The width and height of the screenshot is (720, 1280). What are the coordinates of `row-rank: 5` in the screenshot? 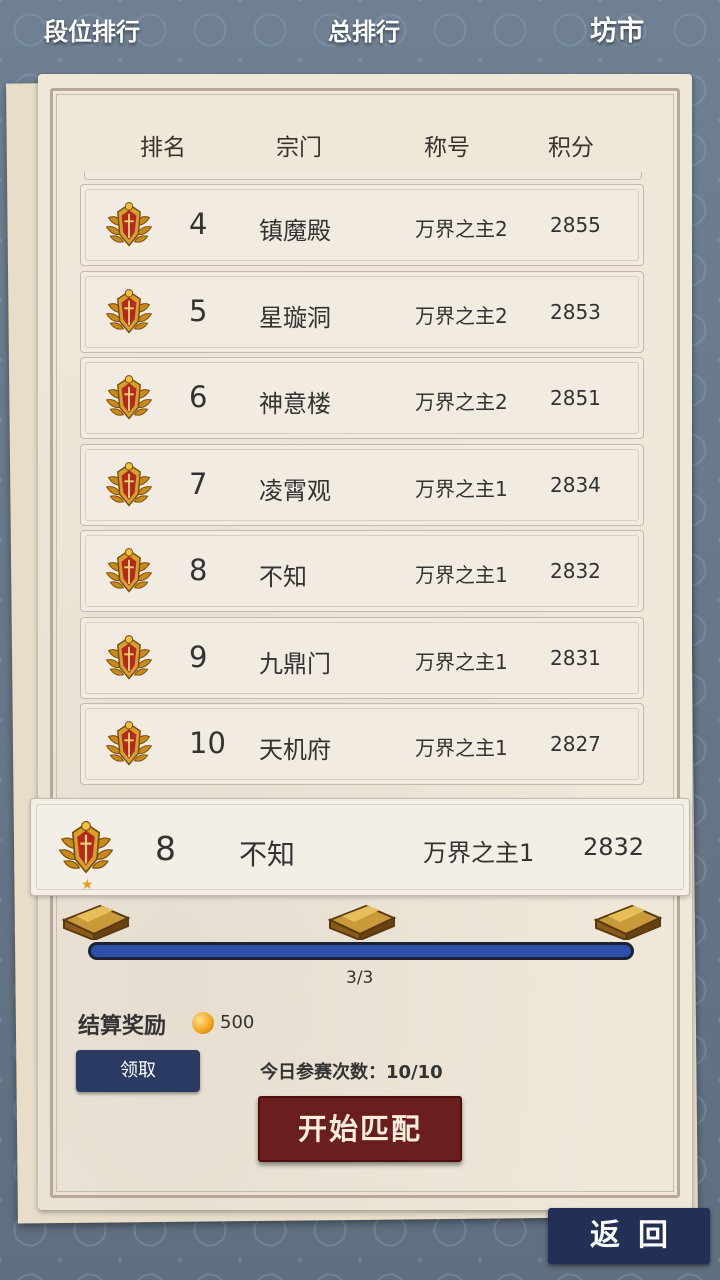 It's located at (198, 310).